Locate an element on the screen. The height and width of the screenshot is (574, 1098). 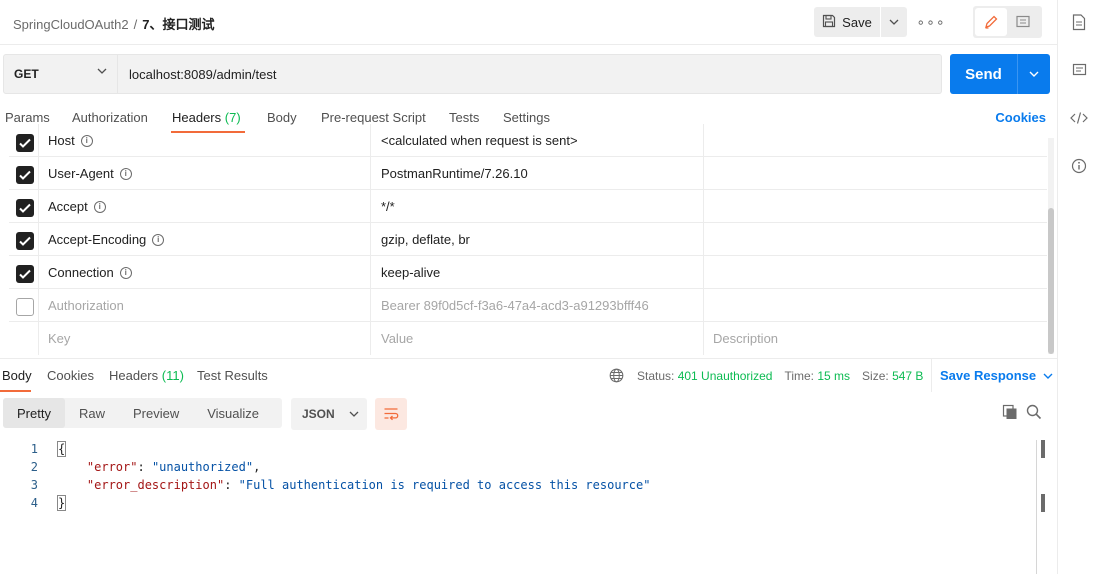
header-value: gzip, deflate, br is located at coordinates (536, 239).